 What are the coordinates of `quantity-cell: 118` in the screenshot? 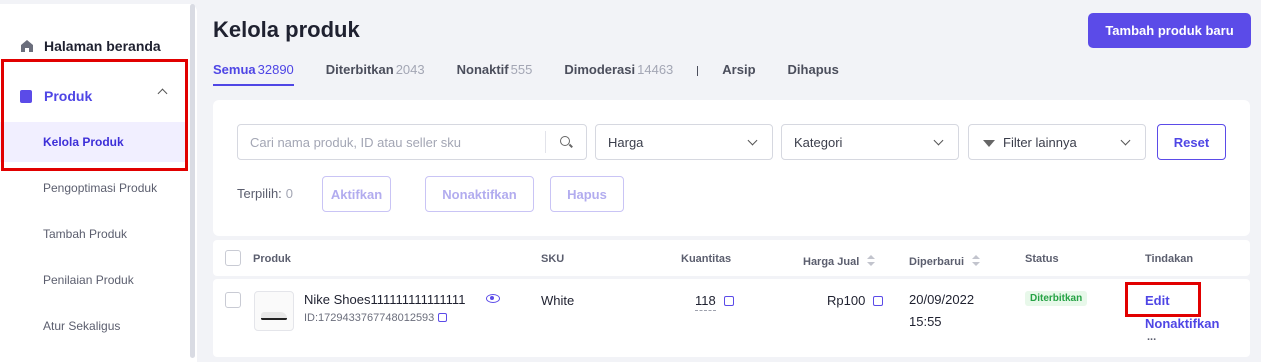 It's located at (714, 302).